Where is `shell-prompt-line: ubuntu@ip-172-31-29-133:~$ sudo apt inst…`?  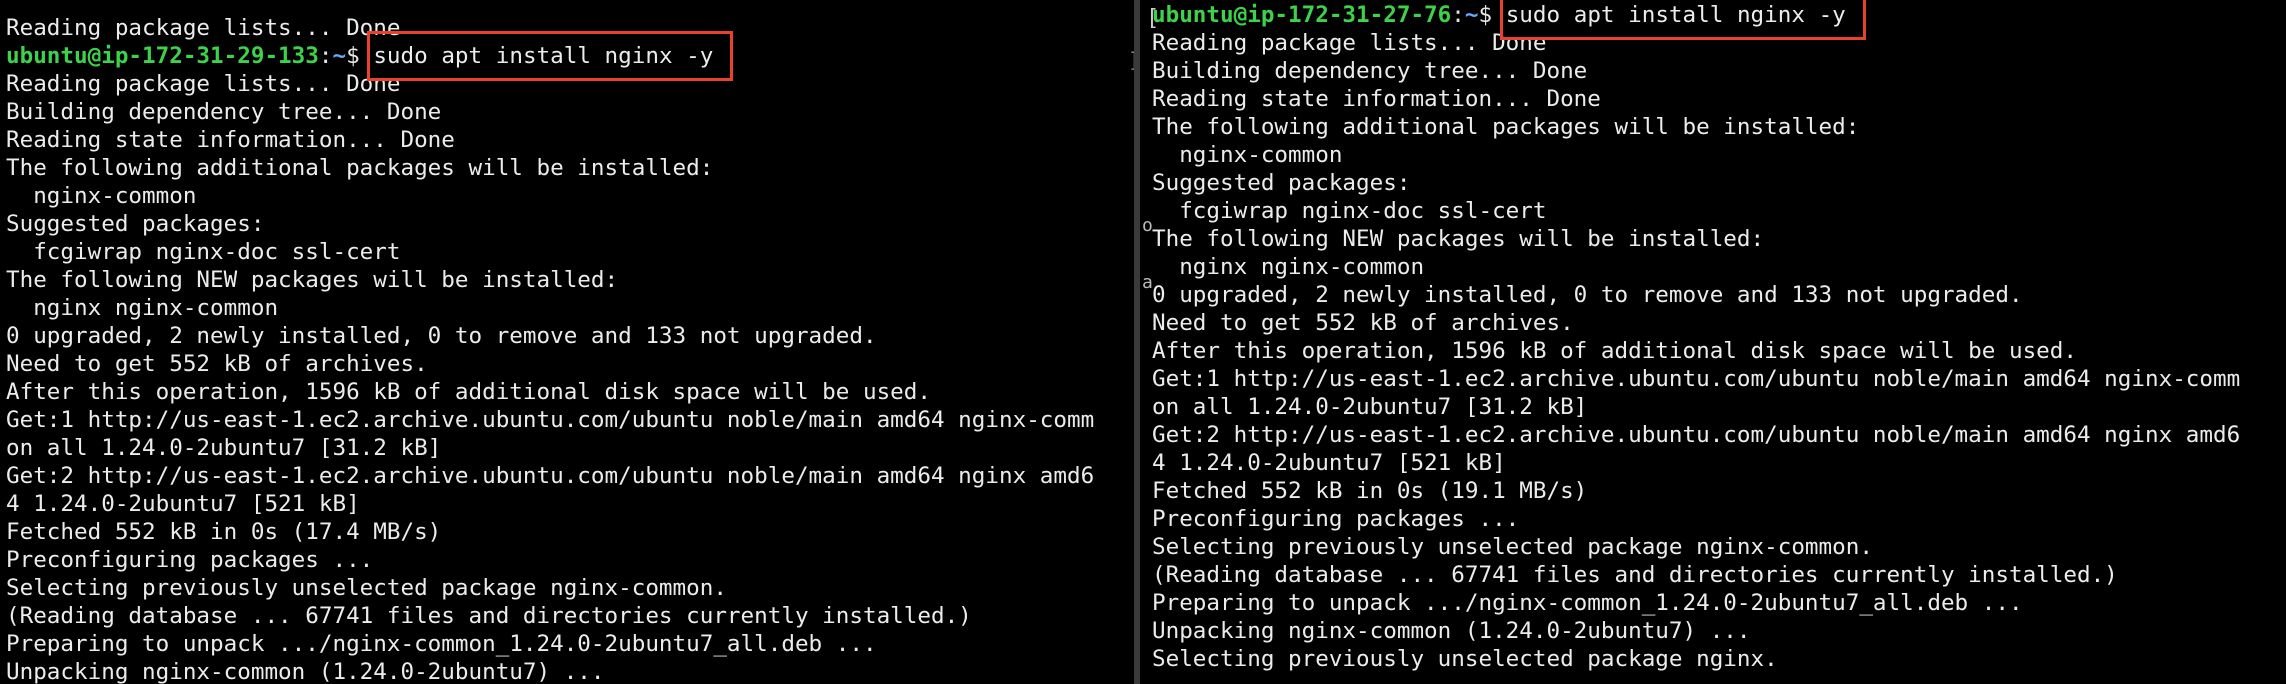
shell-prompt-line: ubuntu@ip-172-31-29-133:~$ sudo apt inst… is located at coordinates (550, 56).